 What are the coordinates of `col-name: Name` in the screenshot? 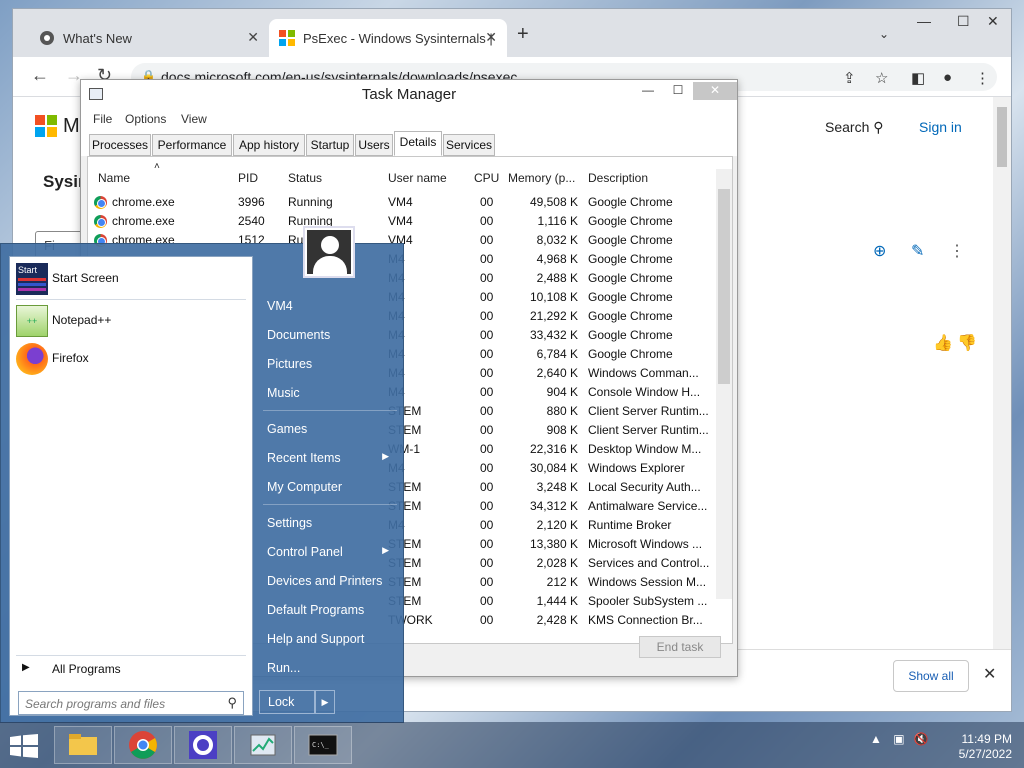 It's located at (114, 178).